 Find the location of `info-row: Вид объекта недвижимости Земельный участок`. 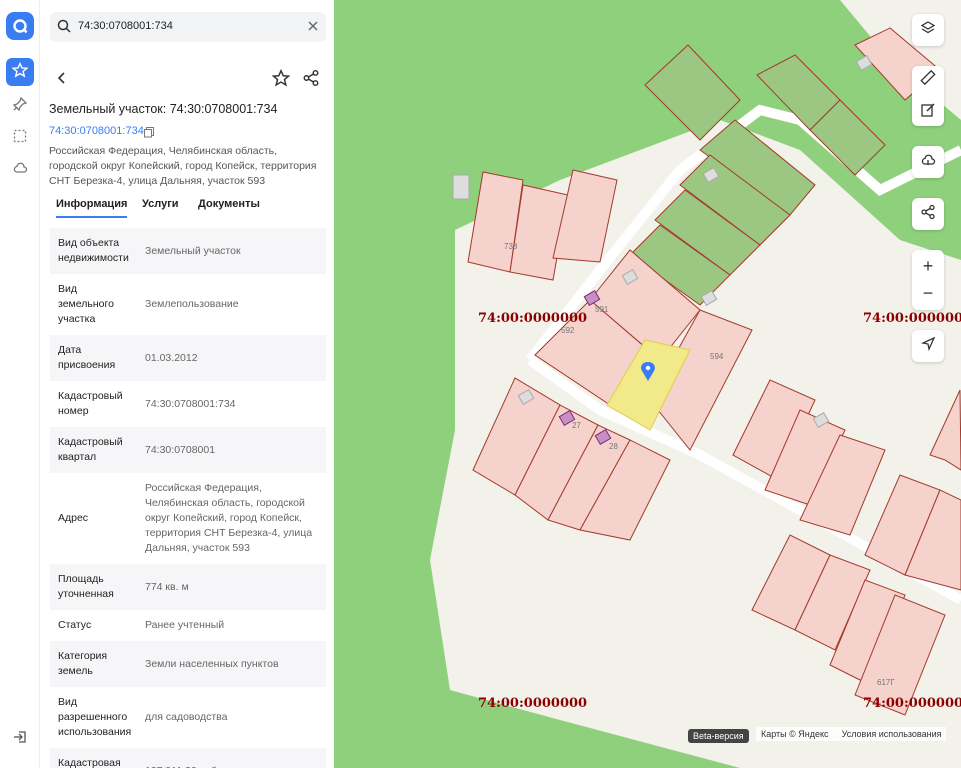

info-row: Вид объекта недвижимости Земельный участок is located at coordinates (188, 251).